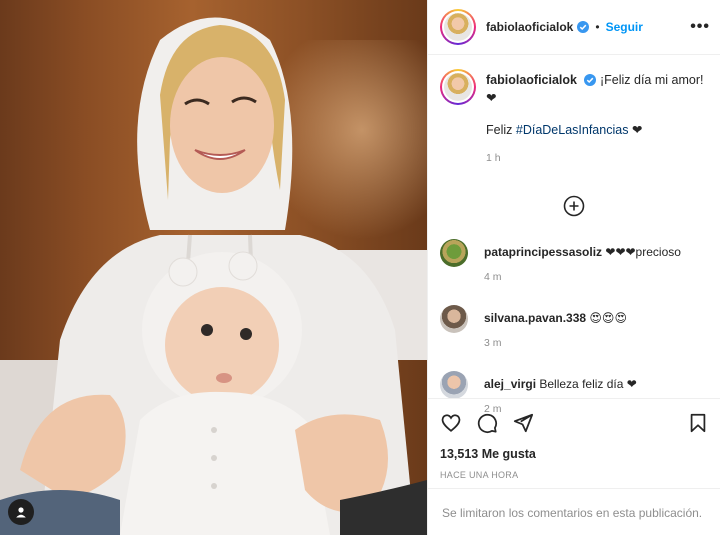 This screenshot has height=535, width=720. What do you see at coordinates (574, 423) in the screenshot?
I see `action-icons` at bounding box center [574, 423].